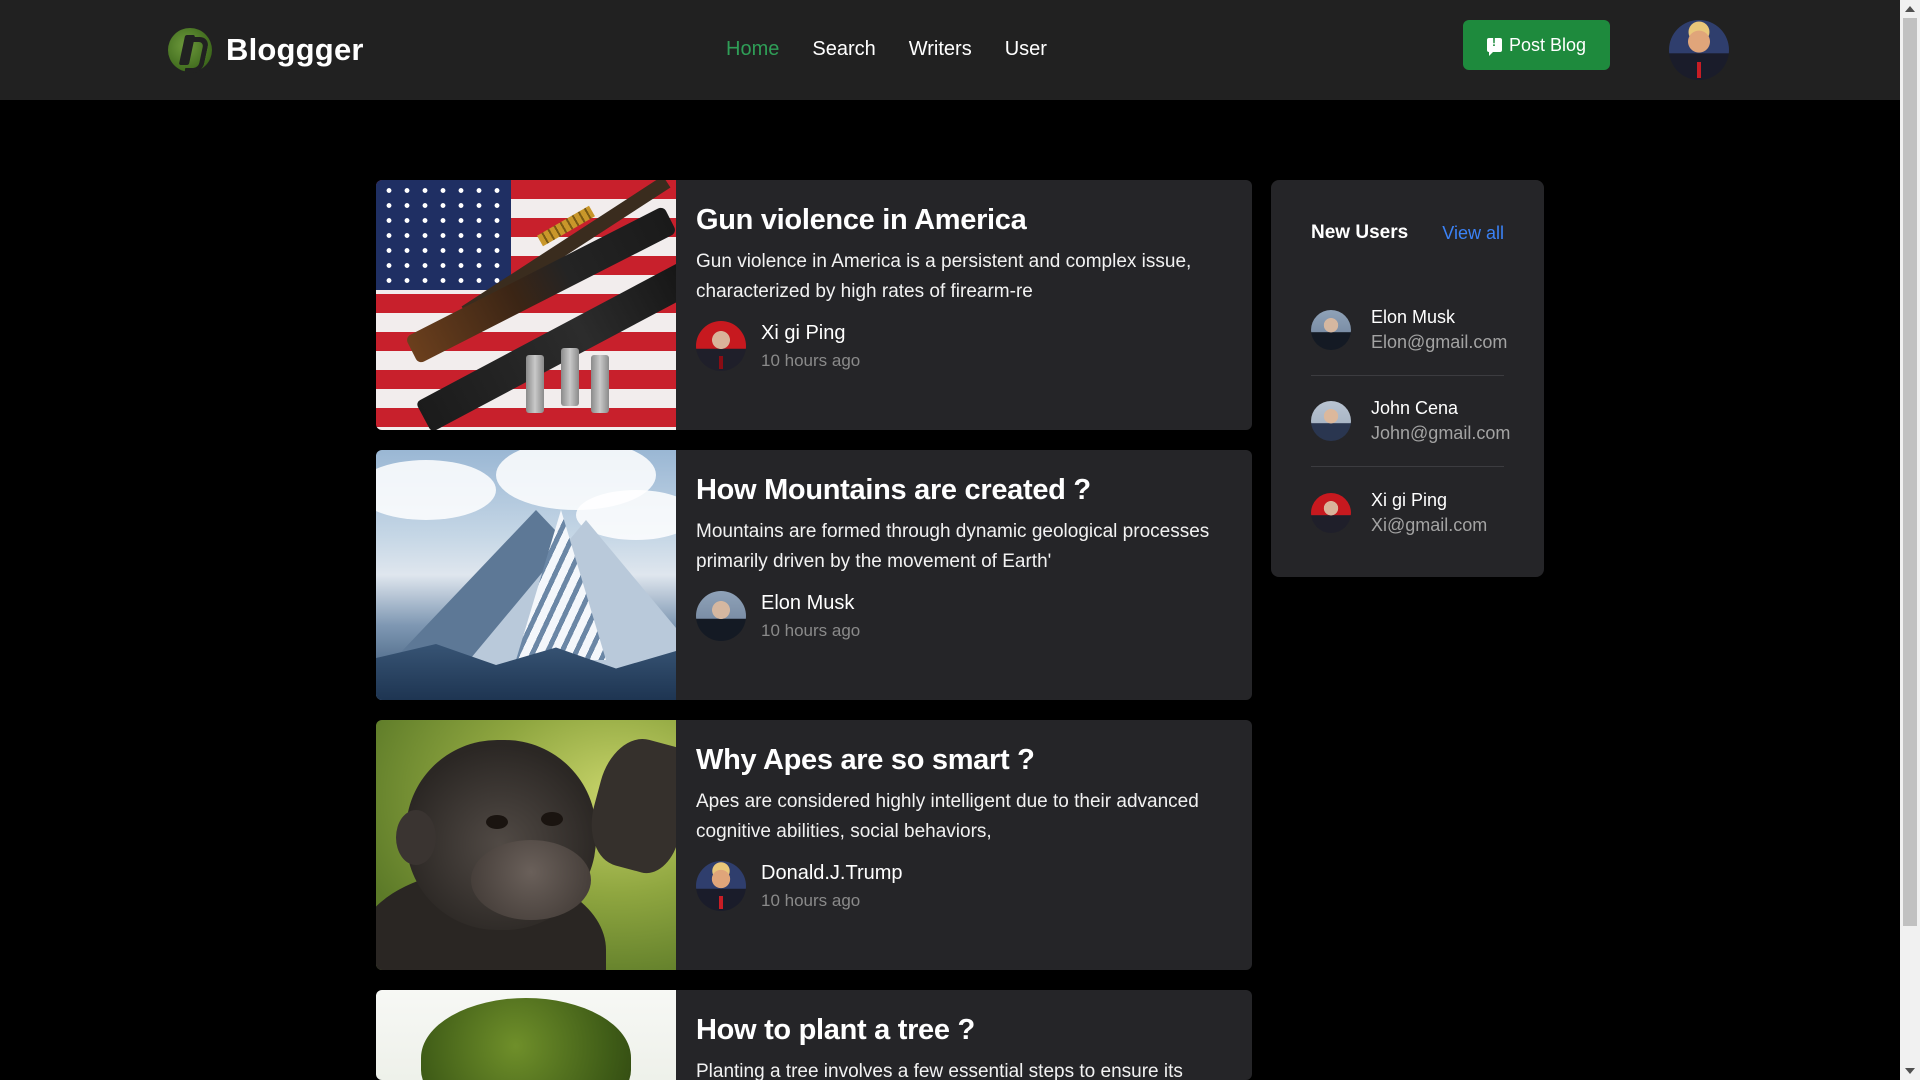 The width and height of the screenshot is (1920, 1080). I want to click on view-all-link: View all, so click(1473, 233).